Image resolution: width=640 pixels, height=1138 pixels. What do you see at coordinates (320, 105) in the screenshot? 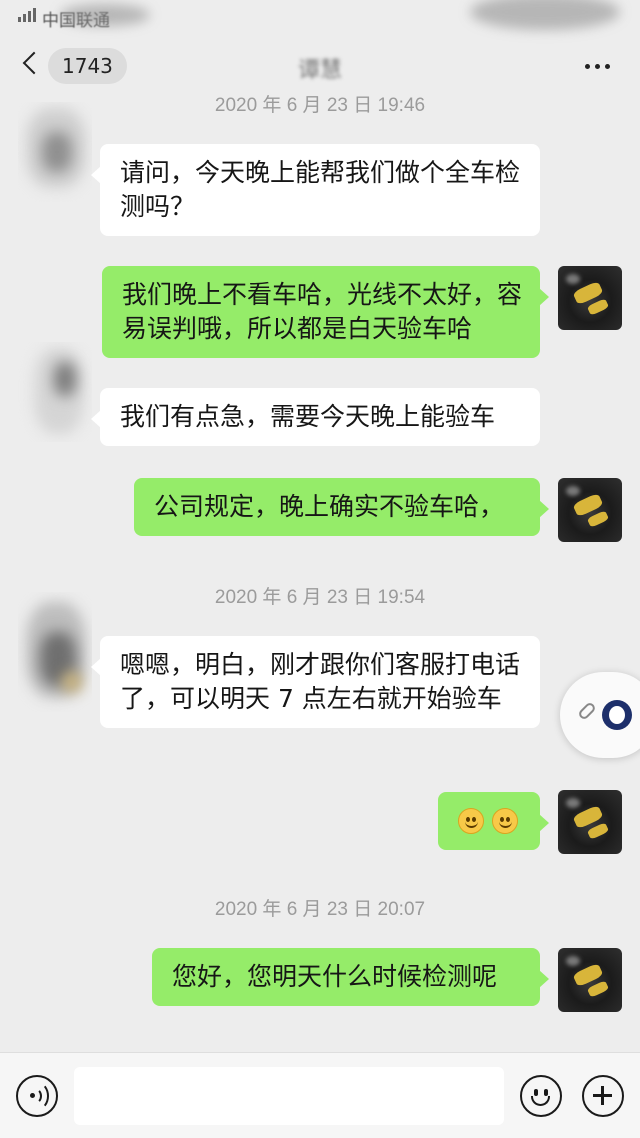
I see `message-timestamp: 2020 年 6 月 23 日 19:46` at bounding box center [320, 105].